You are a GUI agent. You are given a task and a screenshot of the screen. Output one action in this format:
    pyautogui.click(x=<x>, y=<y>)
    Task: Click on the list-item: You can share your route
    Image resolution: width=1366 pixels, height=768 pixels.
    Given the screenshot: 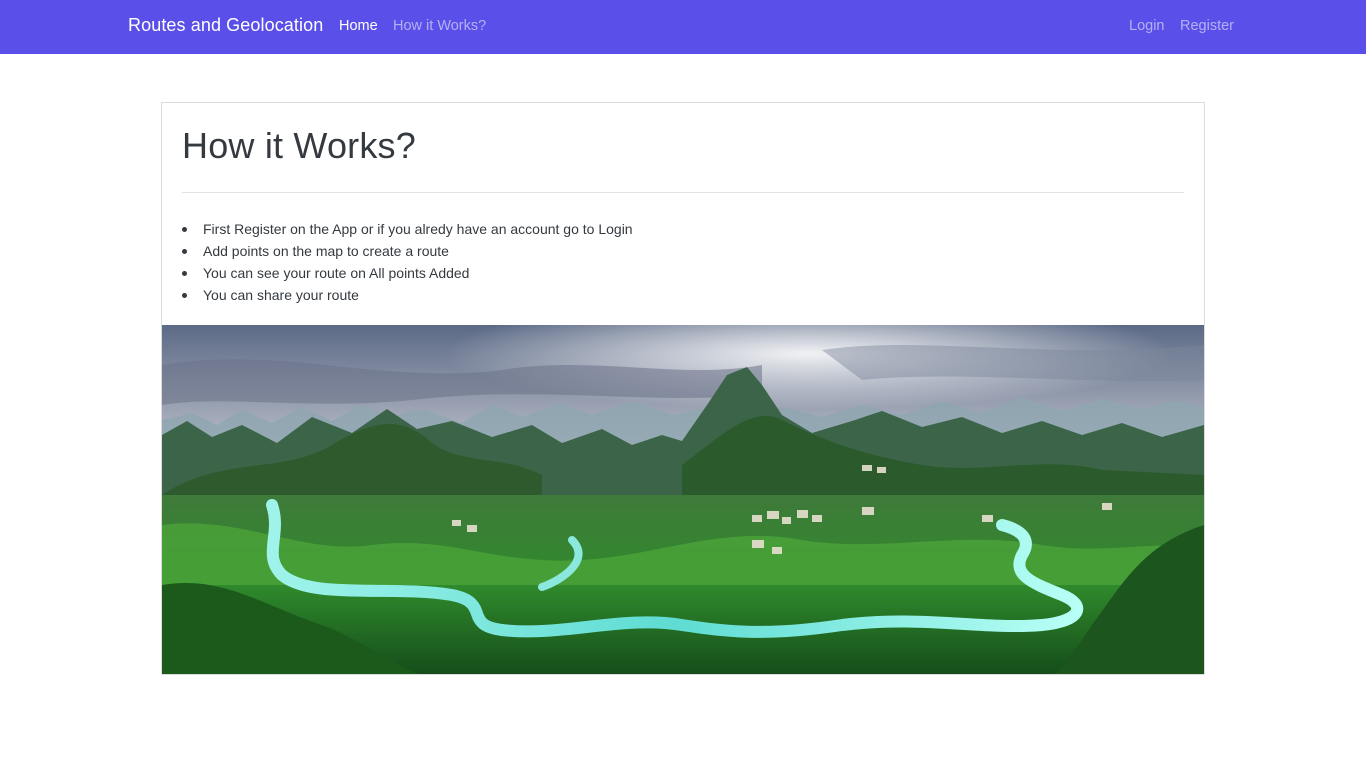 What is the action you would take?
    pyautogui.click(x=407, y=295)
    